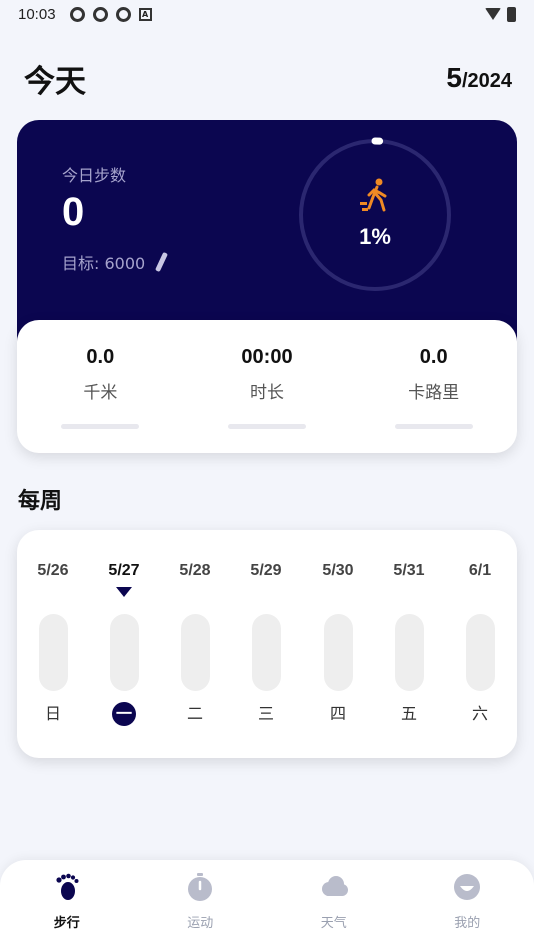  I want to click on day-column: 5/30 四, so click(338, 644).